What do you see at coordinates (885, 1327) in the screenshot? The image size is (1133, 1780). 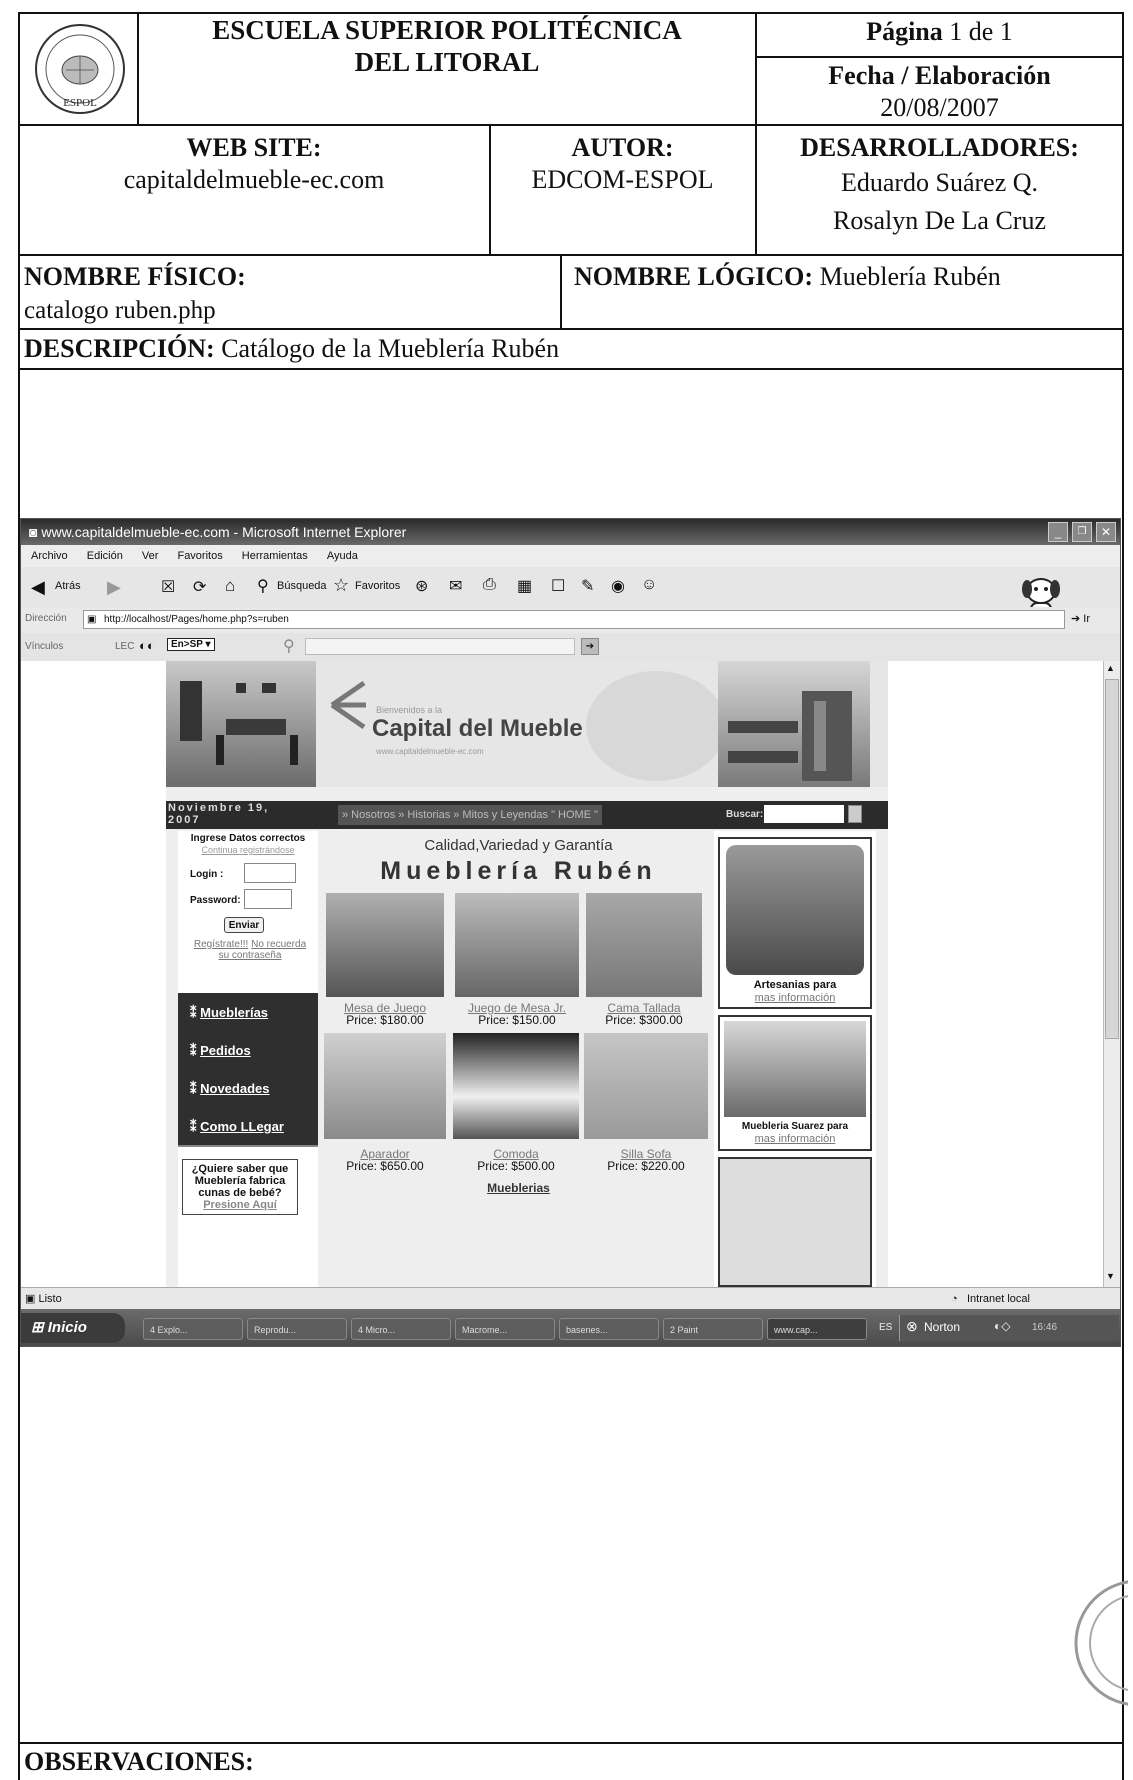 I see `language-indicator: ES` at bounding box center [885, 1327].